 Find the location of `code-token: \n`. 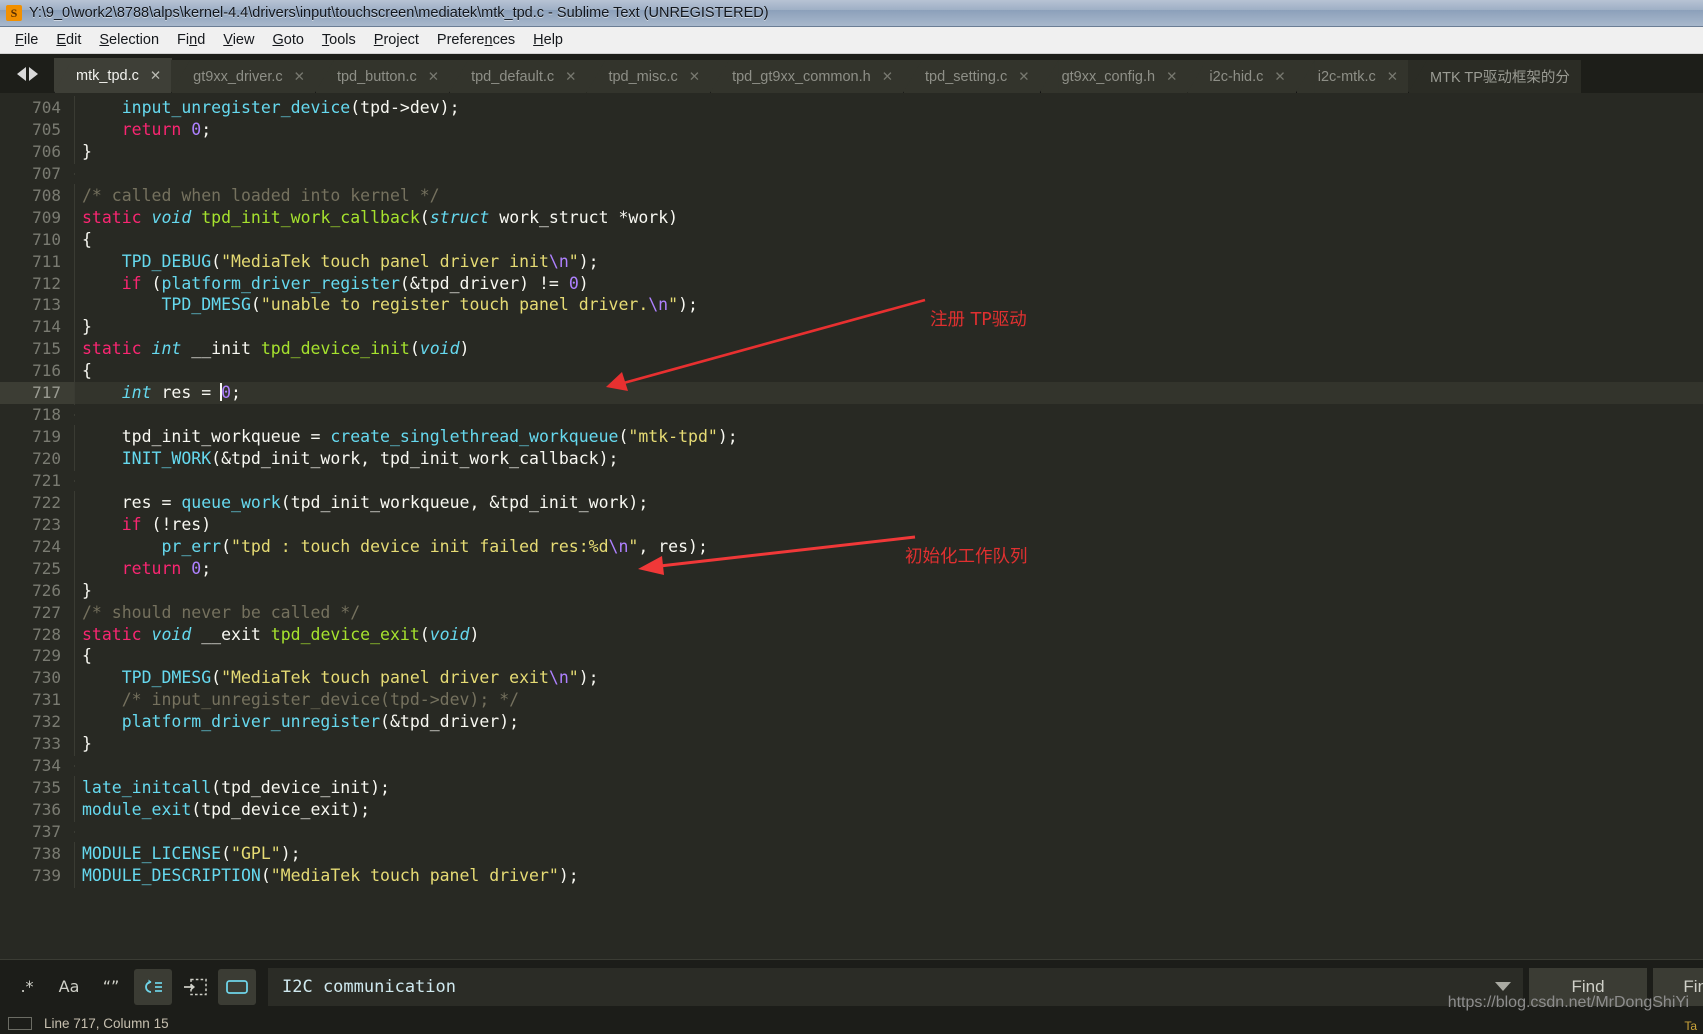

code-token: \n is located at coordinates (558, 678).